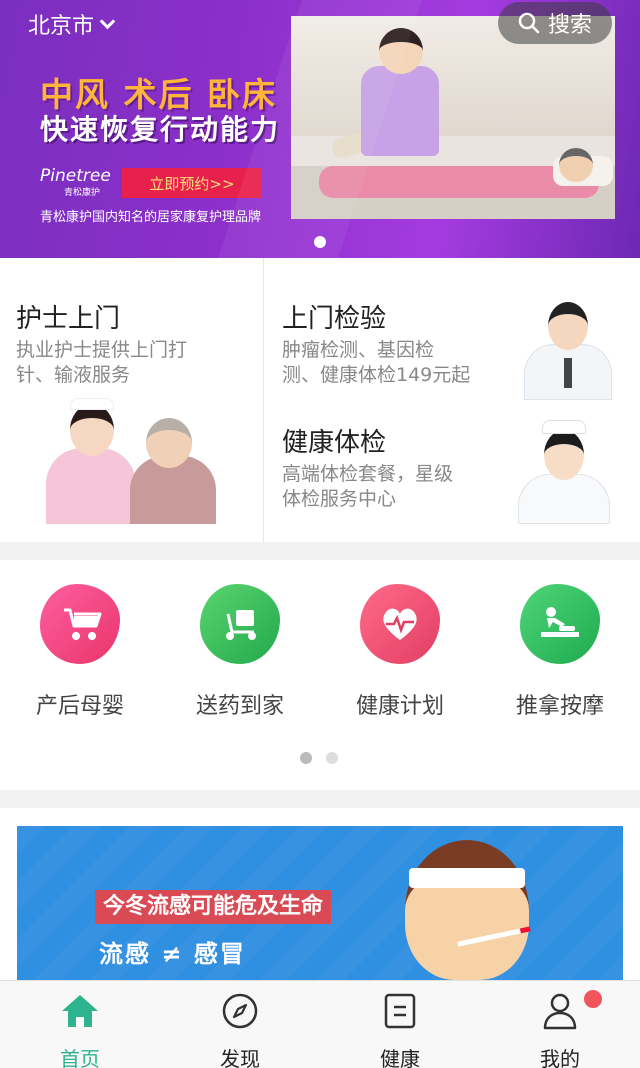 The height and width of the screenshot is (1068, 640). Describe the element at coordinates (68, 319) in the screenshot. I see `service-title: 护士上门` at that location.